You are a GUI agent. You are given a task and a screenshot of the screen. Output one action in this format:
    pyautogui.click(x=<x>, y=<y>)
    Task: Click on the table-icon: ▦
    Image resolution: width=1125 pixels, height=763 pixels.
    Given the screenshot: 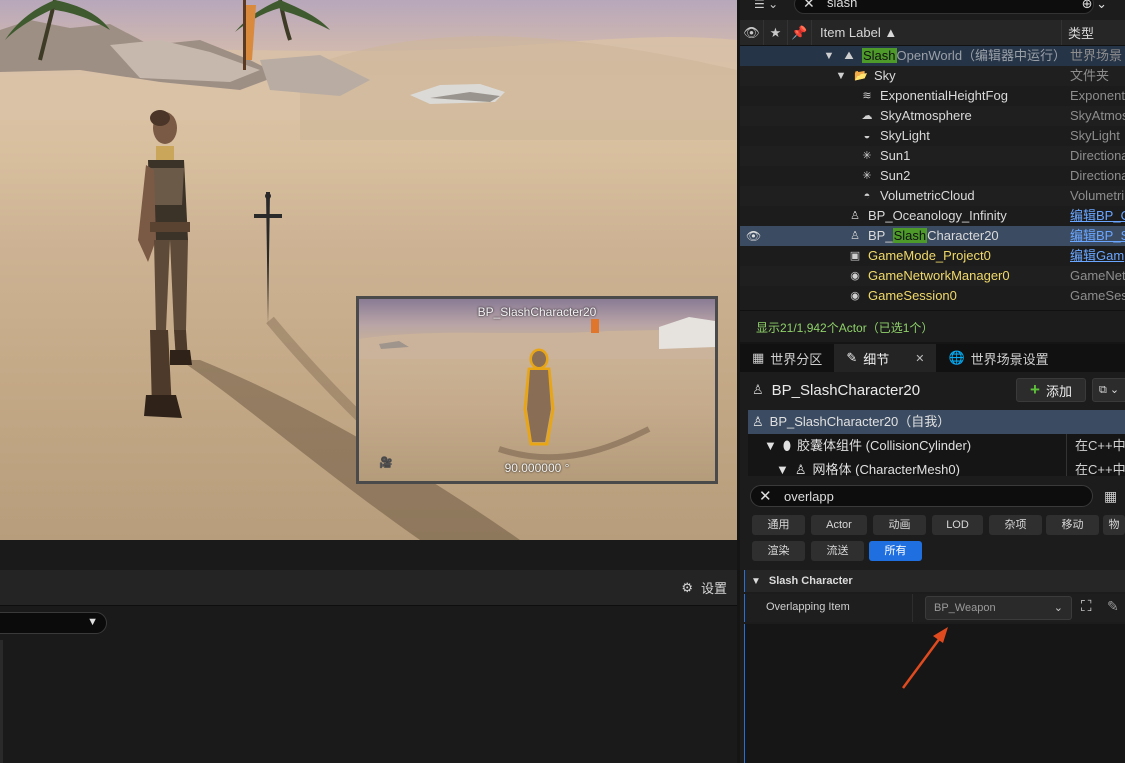 What is the action you would take?
    pyautogui.click(x=1110, y=496)
    